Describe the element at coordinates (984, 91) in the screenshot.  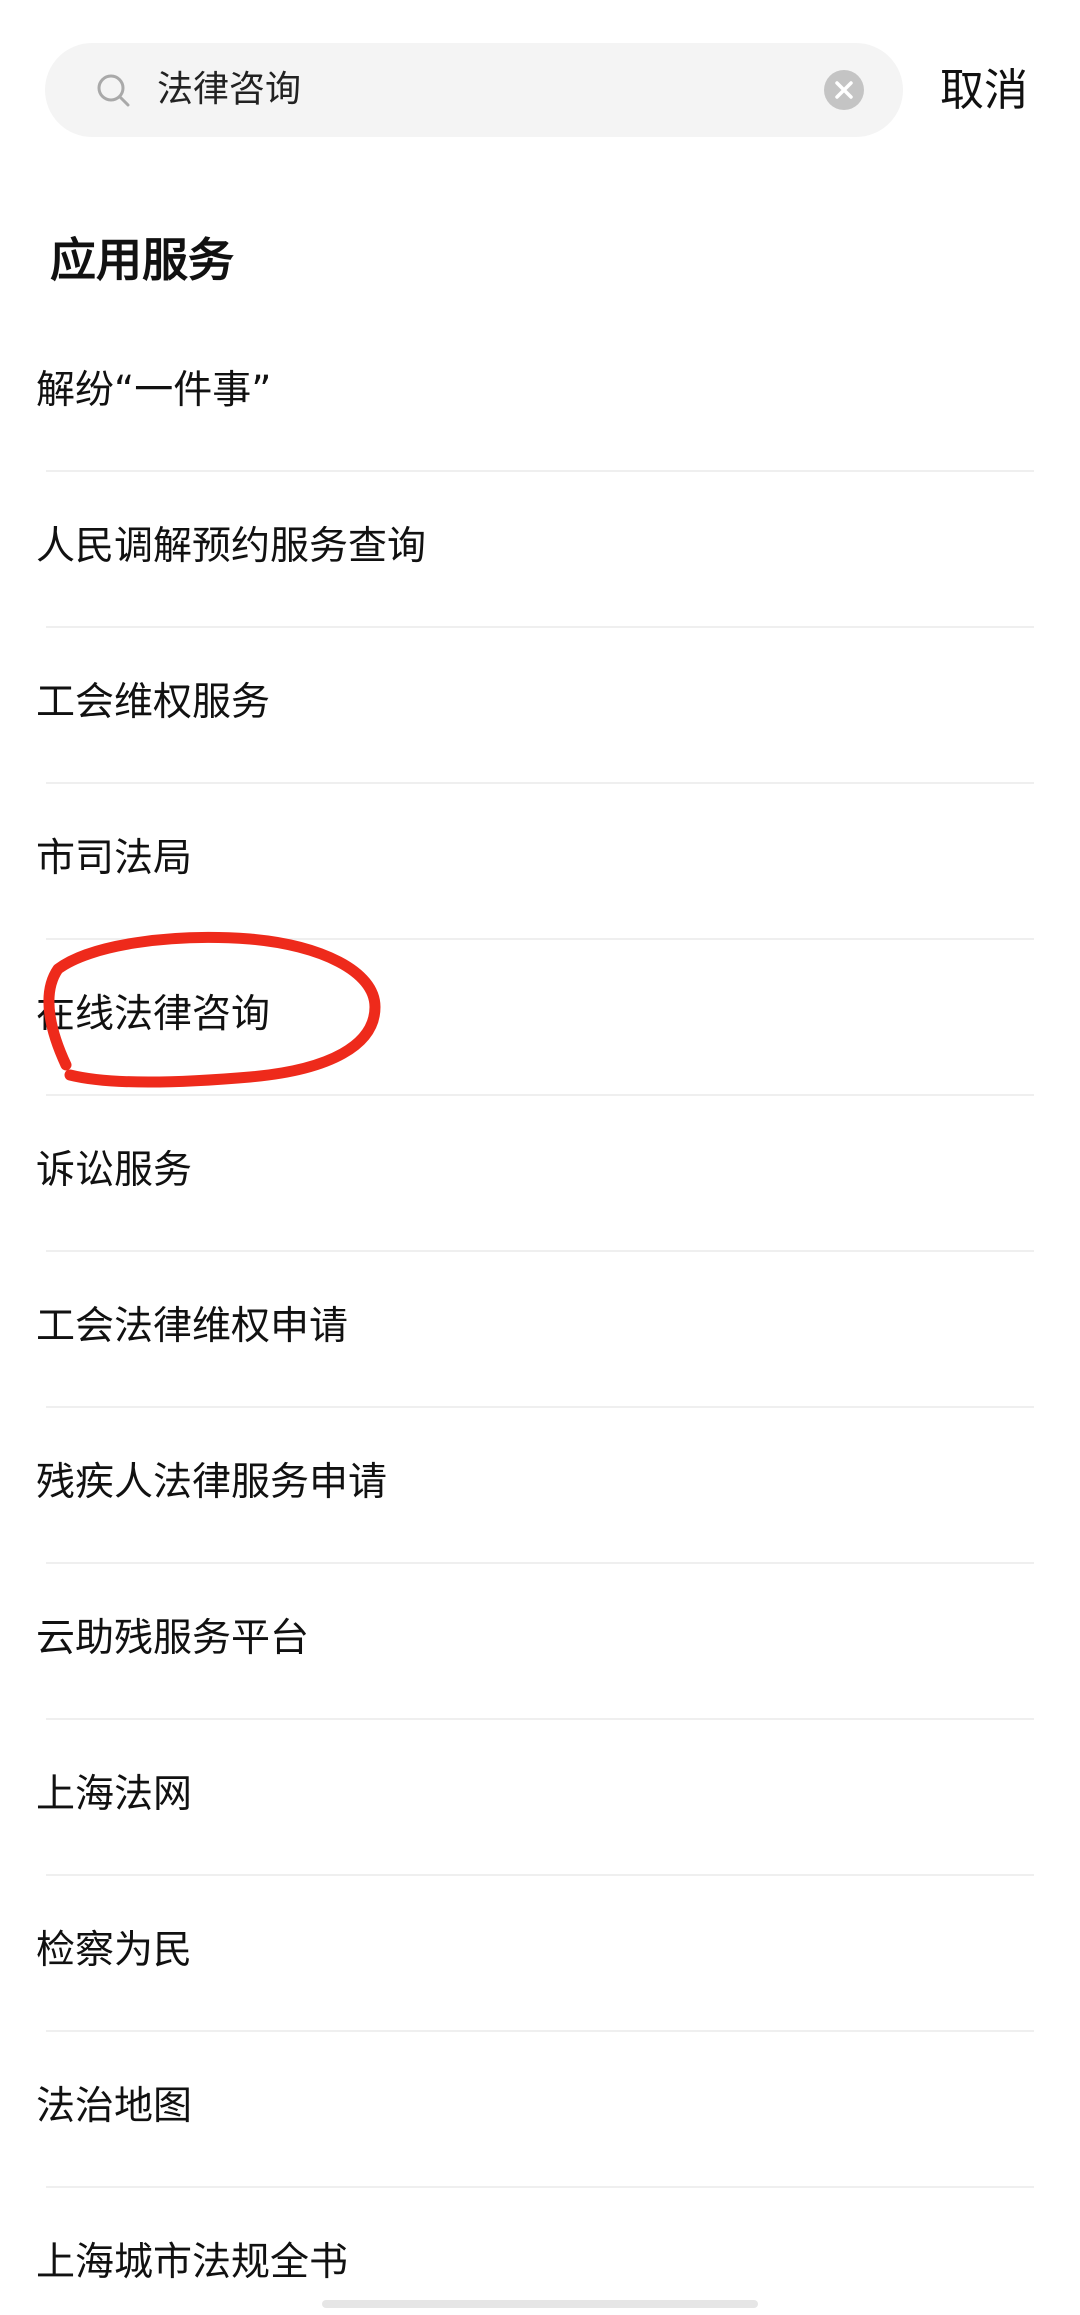
I see `cancel-button: 取消` at that location.